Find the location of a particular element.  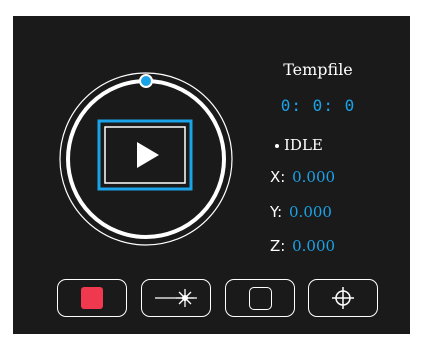

status-indicator: IDLE is located at coordinates (299, 145).